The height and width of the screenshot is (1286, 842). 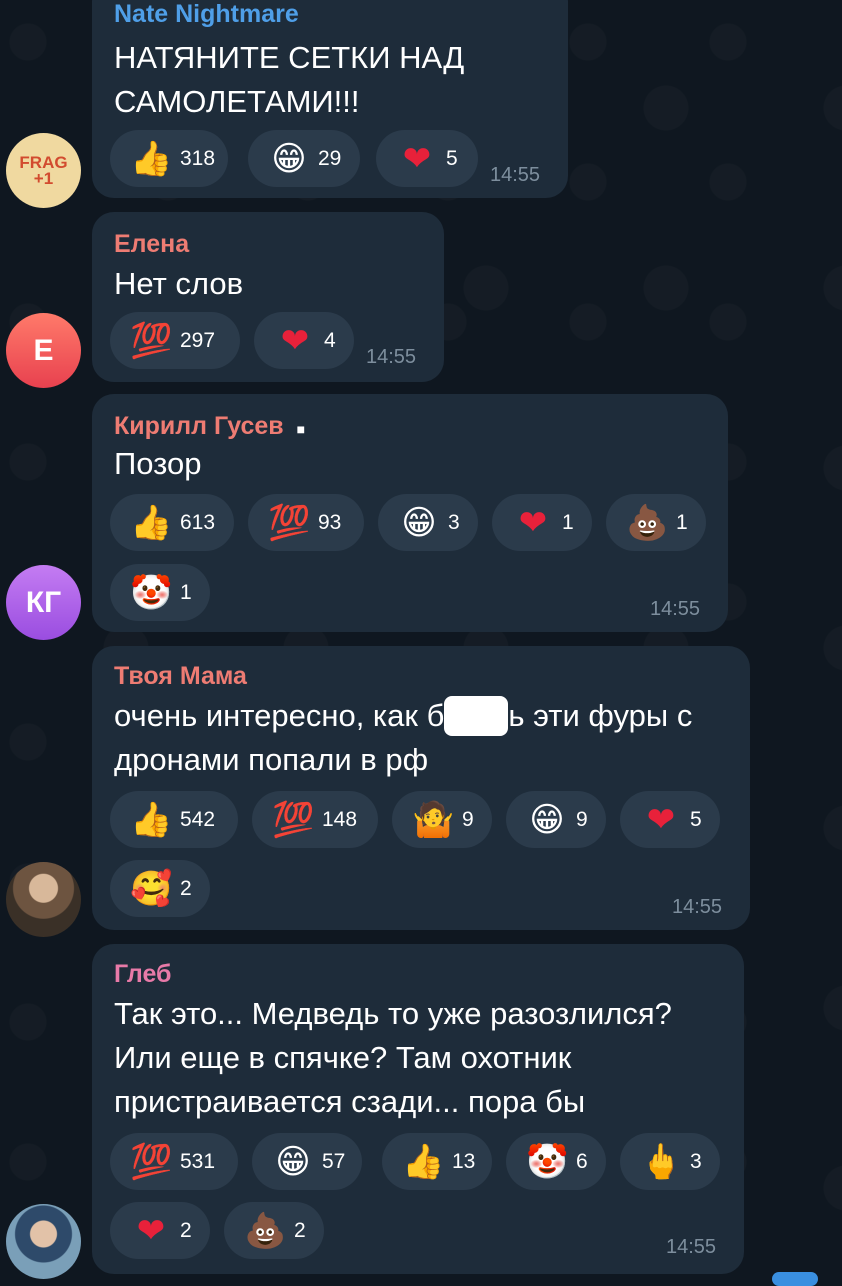 I want to click on status-badge: ■, so click(x=301, y=429).